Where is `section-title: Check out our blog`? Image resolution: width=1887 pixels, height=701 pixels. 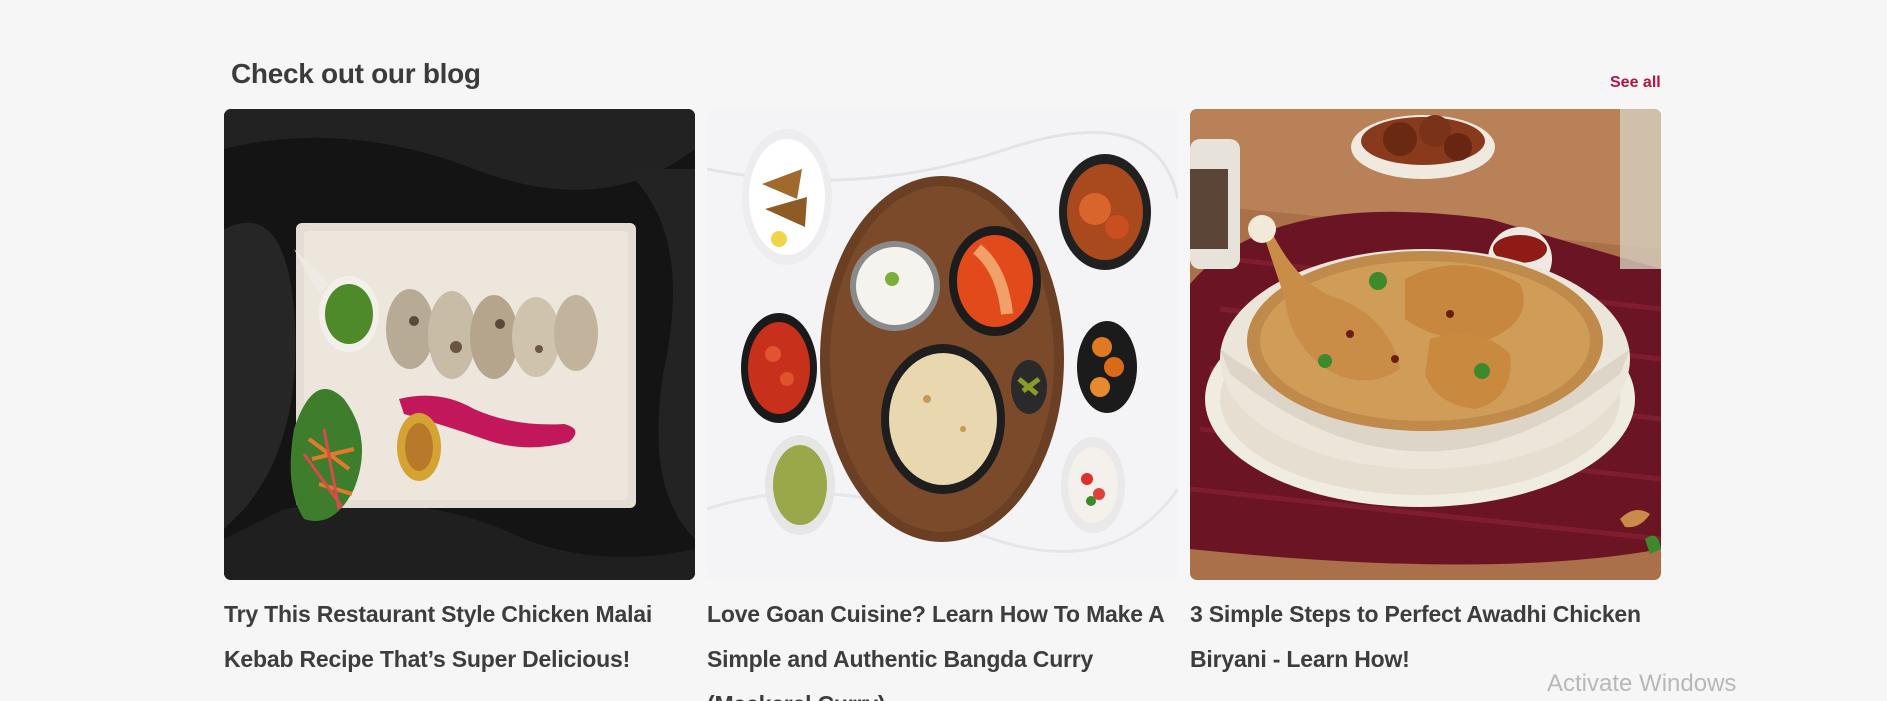 section-title: Check out our blog is located at coordinates (356, 73).